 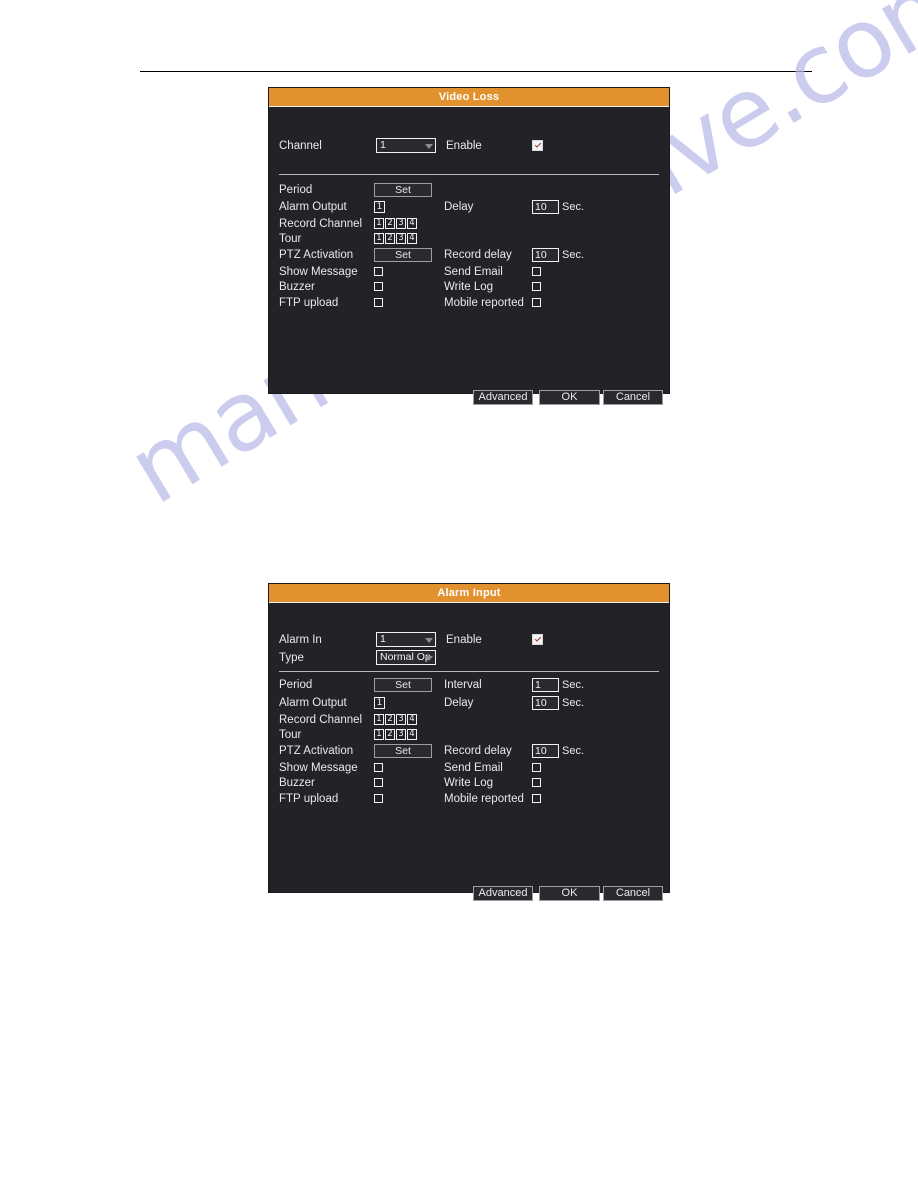 I want to click on tour-label: Tour, so click(x=290, y=735).